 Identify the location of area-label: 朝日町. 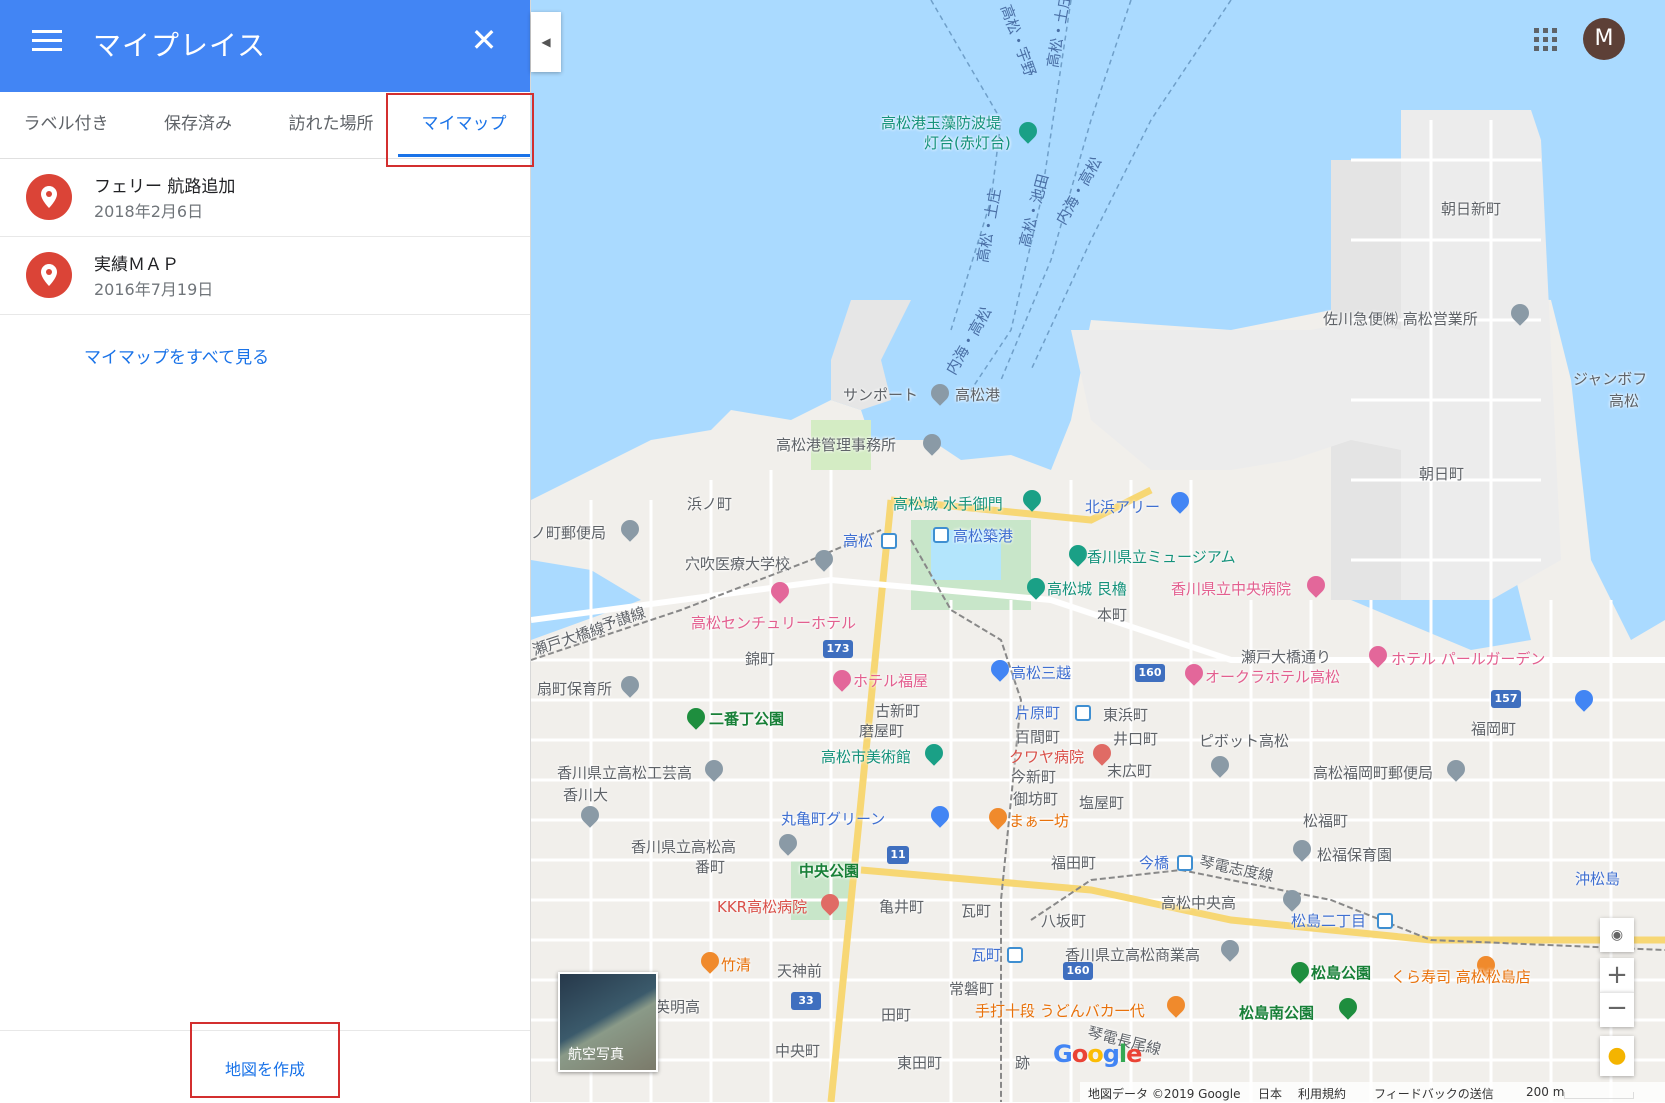
(1442, 474).